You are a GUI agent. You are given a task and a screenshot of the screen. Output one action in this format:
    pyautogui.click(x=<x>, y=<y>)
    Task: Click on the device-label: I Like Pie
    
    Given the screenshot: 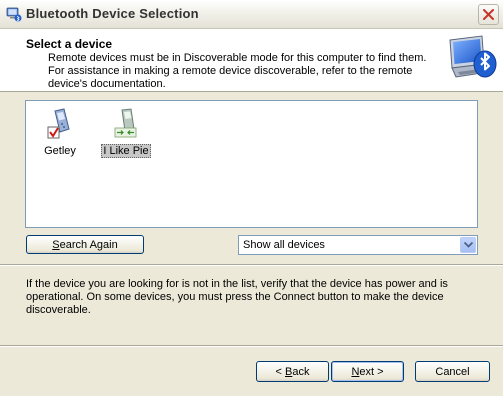 What is the action you would take?
    pyautogui.click(x=126, y=151)
    